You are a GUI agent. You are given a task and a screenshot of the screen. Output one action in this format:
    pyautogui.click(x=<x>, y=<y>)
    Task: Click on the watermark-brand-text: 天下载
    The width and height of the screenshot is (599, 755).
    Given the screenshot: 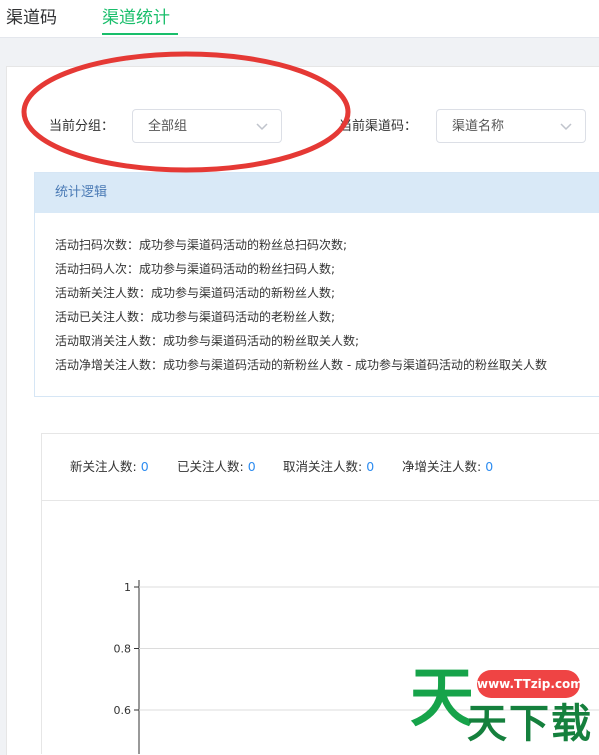 What is the action you would take?
    pyautogui.click(x=530, y=724)
    